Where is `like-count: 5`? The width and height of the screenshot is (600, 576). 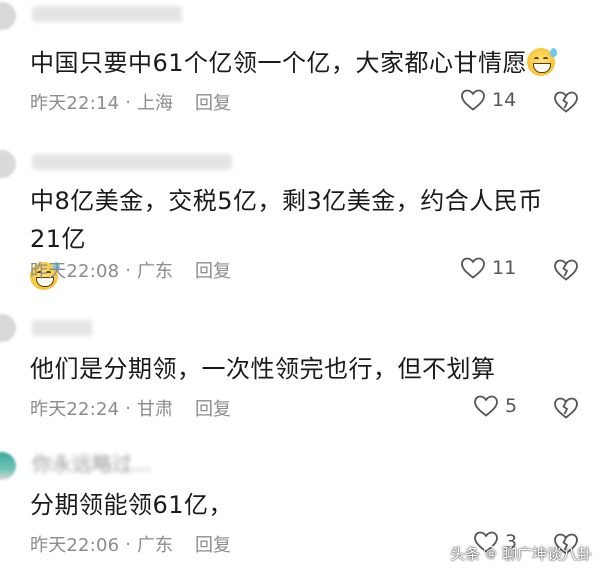 like-count: 5 is located at coordinates (511, 406).